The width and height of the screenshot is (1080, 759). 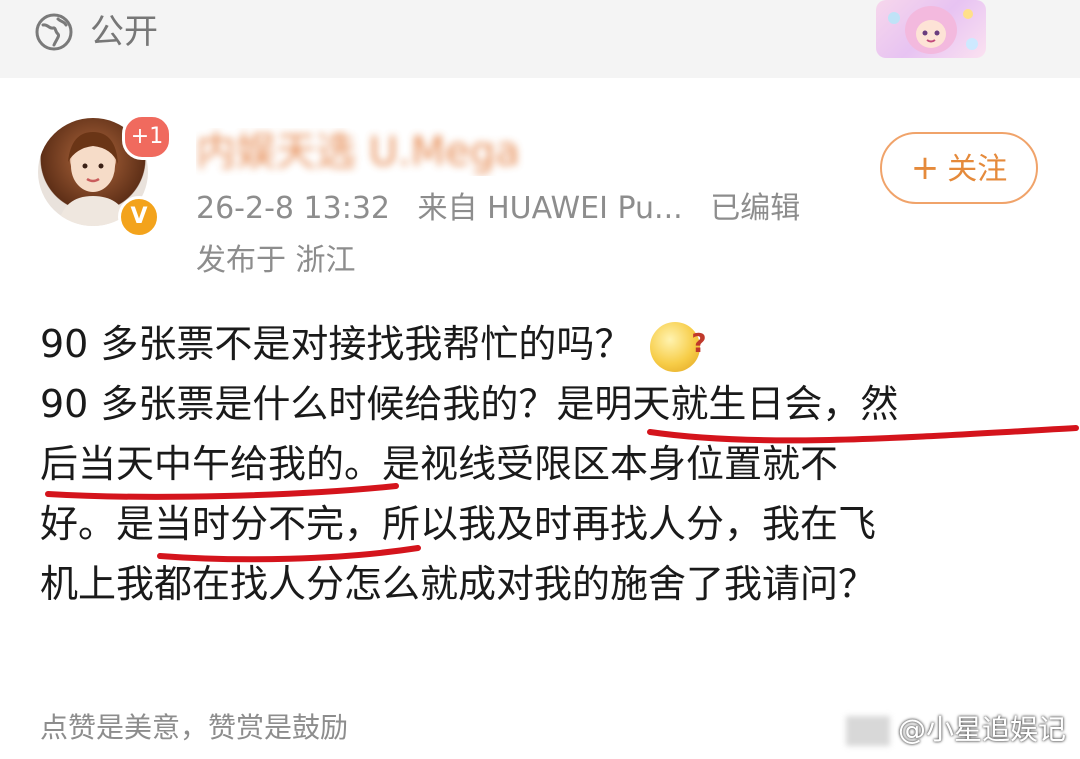 What do you see at coordinates (139, 217) in the screenshot?
I see `verified-badge-icon: V` at bounding box center [139, 217].